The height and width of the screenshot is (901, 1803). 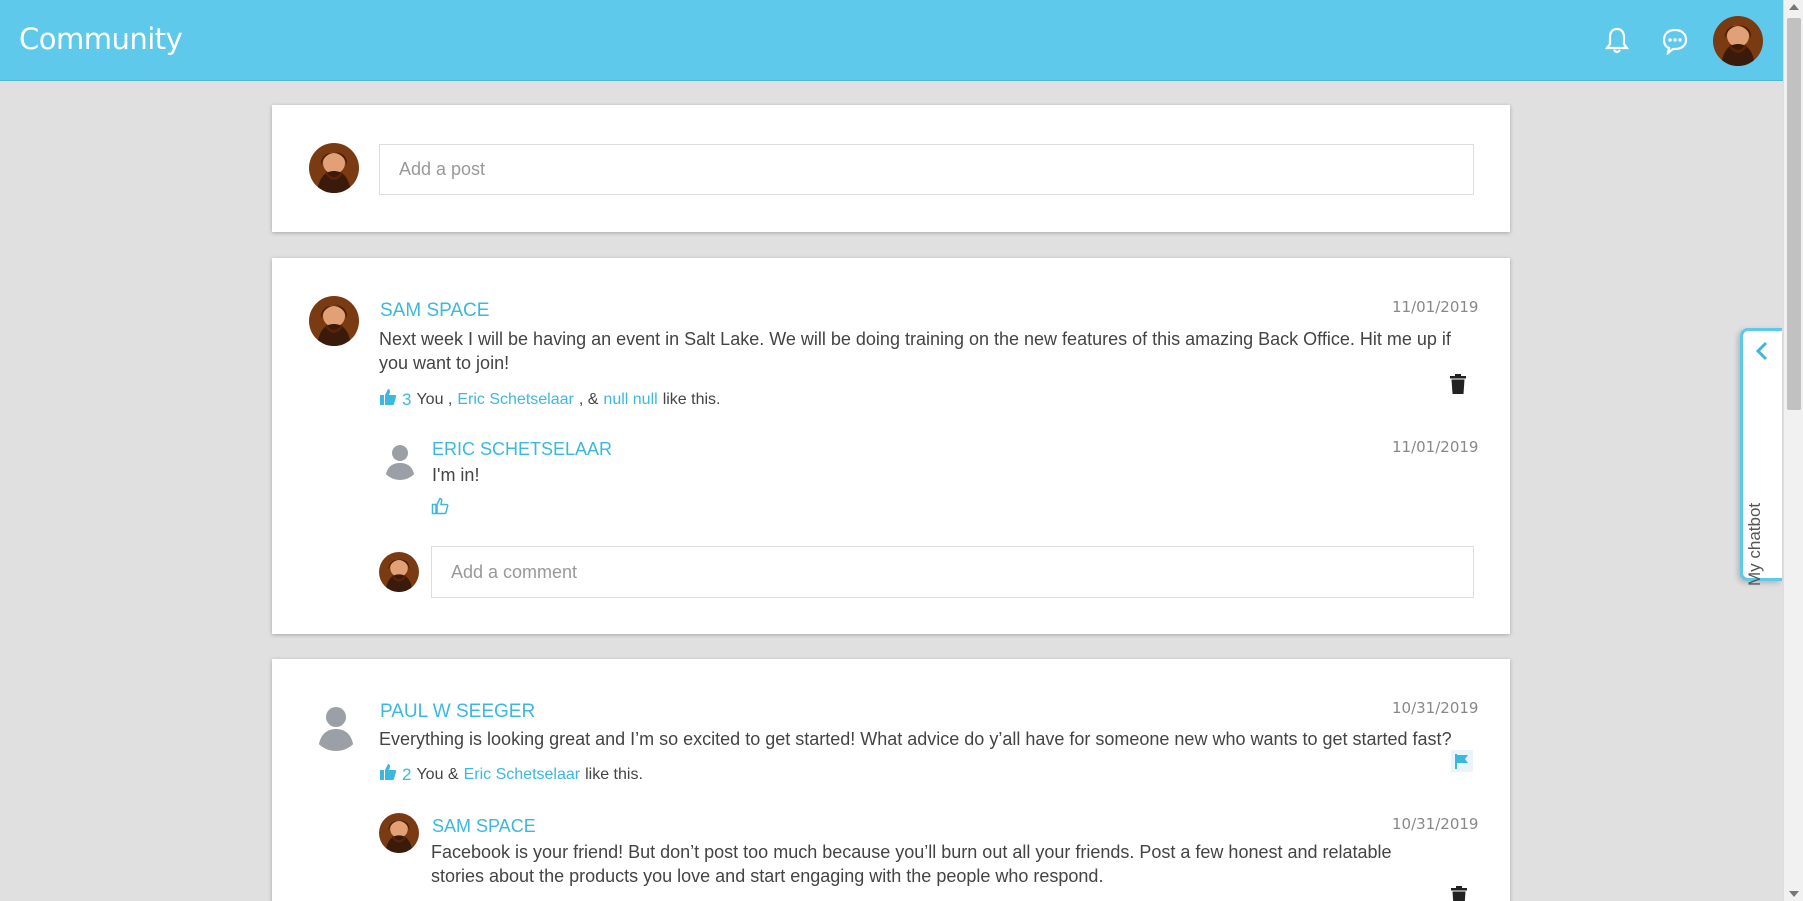 I want to click on chevron-left-icon, so click(x=1762, y=353).